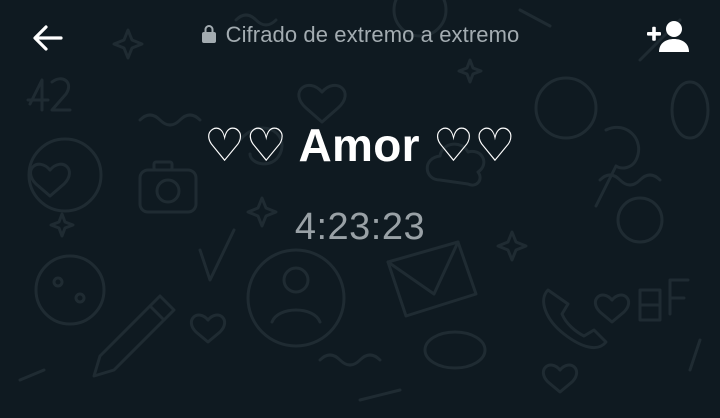 The width and height of the screenshot is (720, 418). I want to click on lock-icon, so click(209, 34).